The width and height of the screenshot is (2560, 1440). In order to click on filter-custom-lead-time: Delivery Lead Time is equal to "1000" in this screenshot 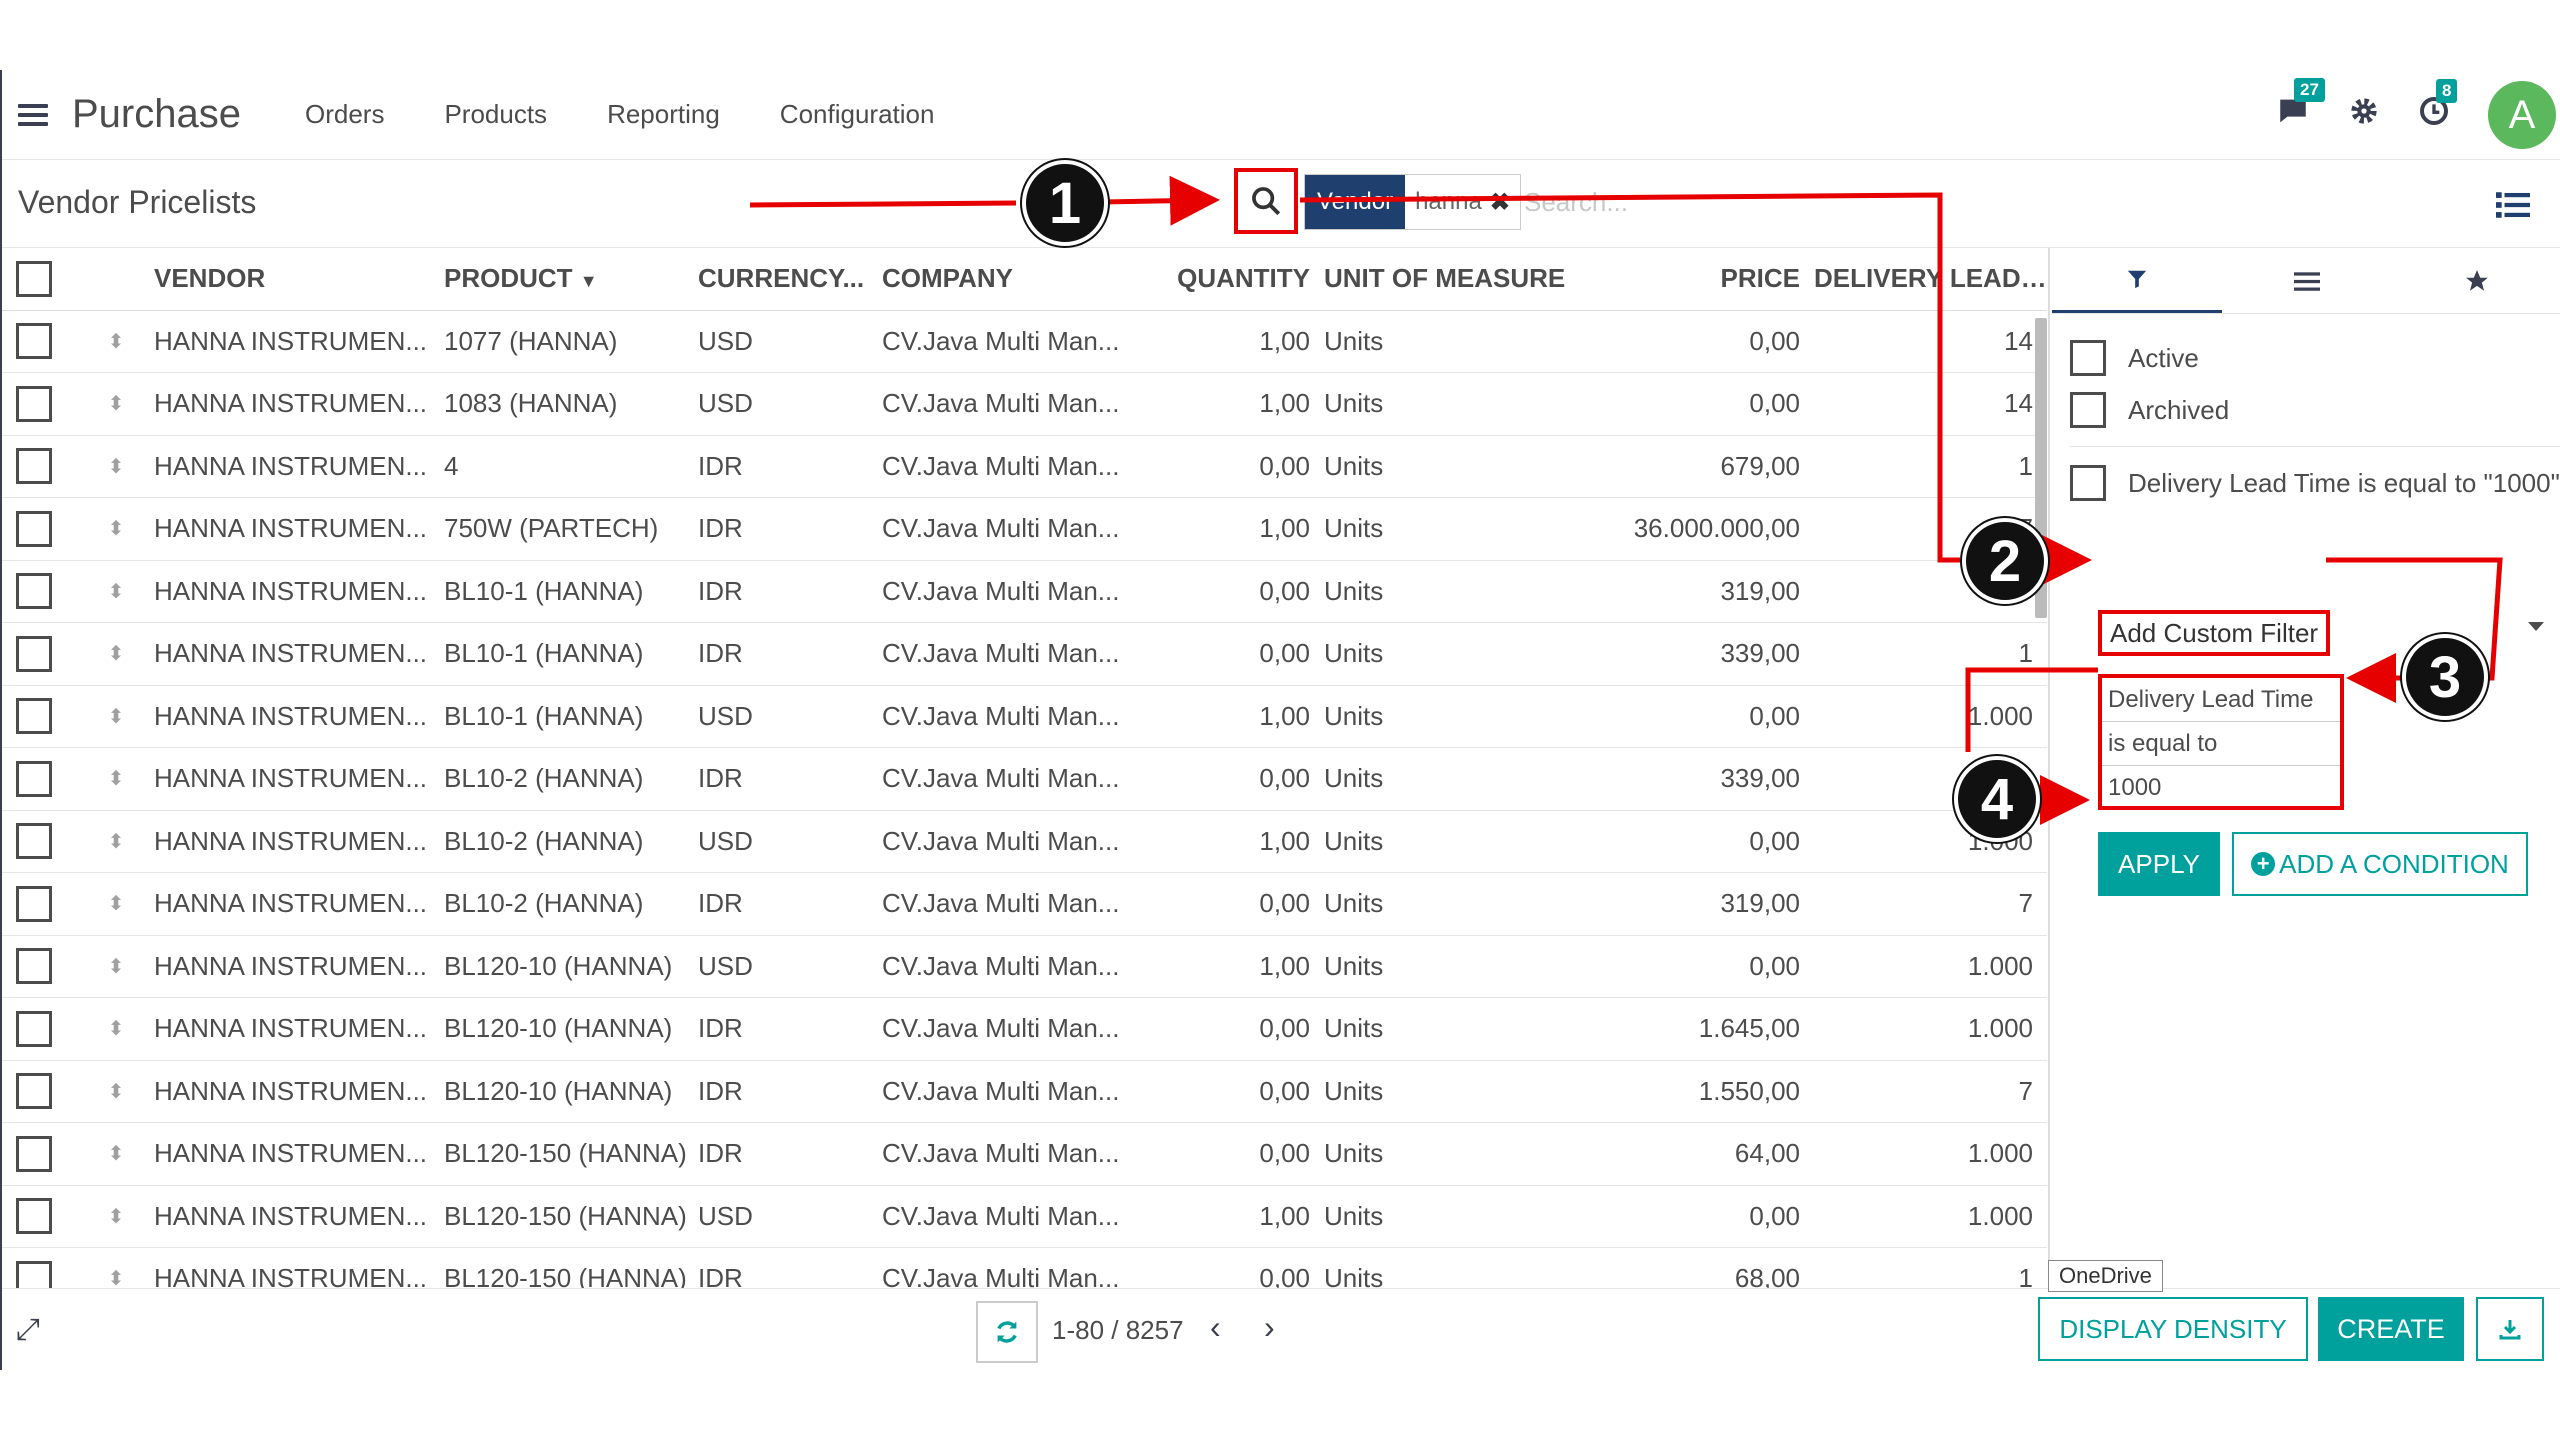, I will do `click(2306, 483)`.